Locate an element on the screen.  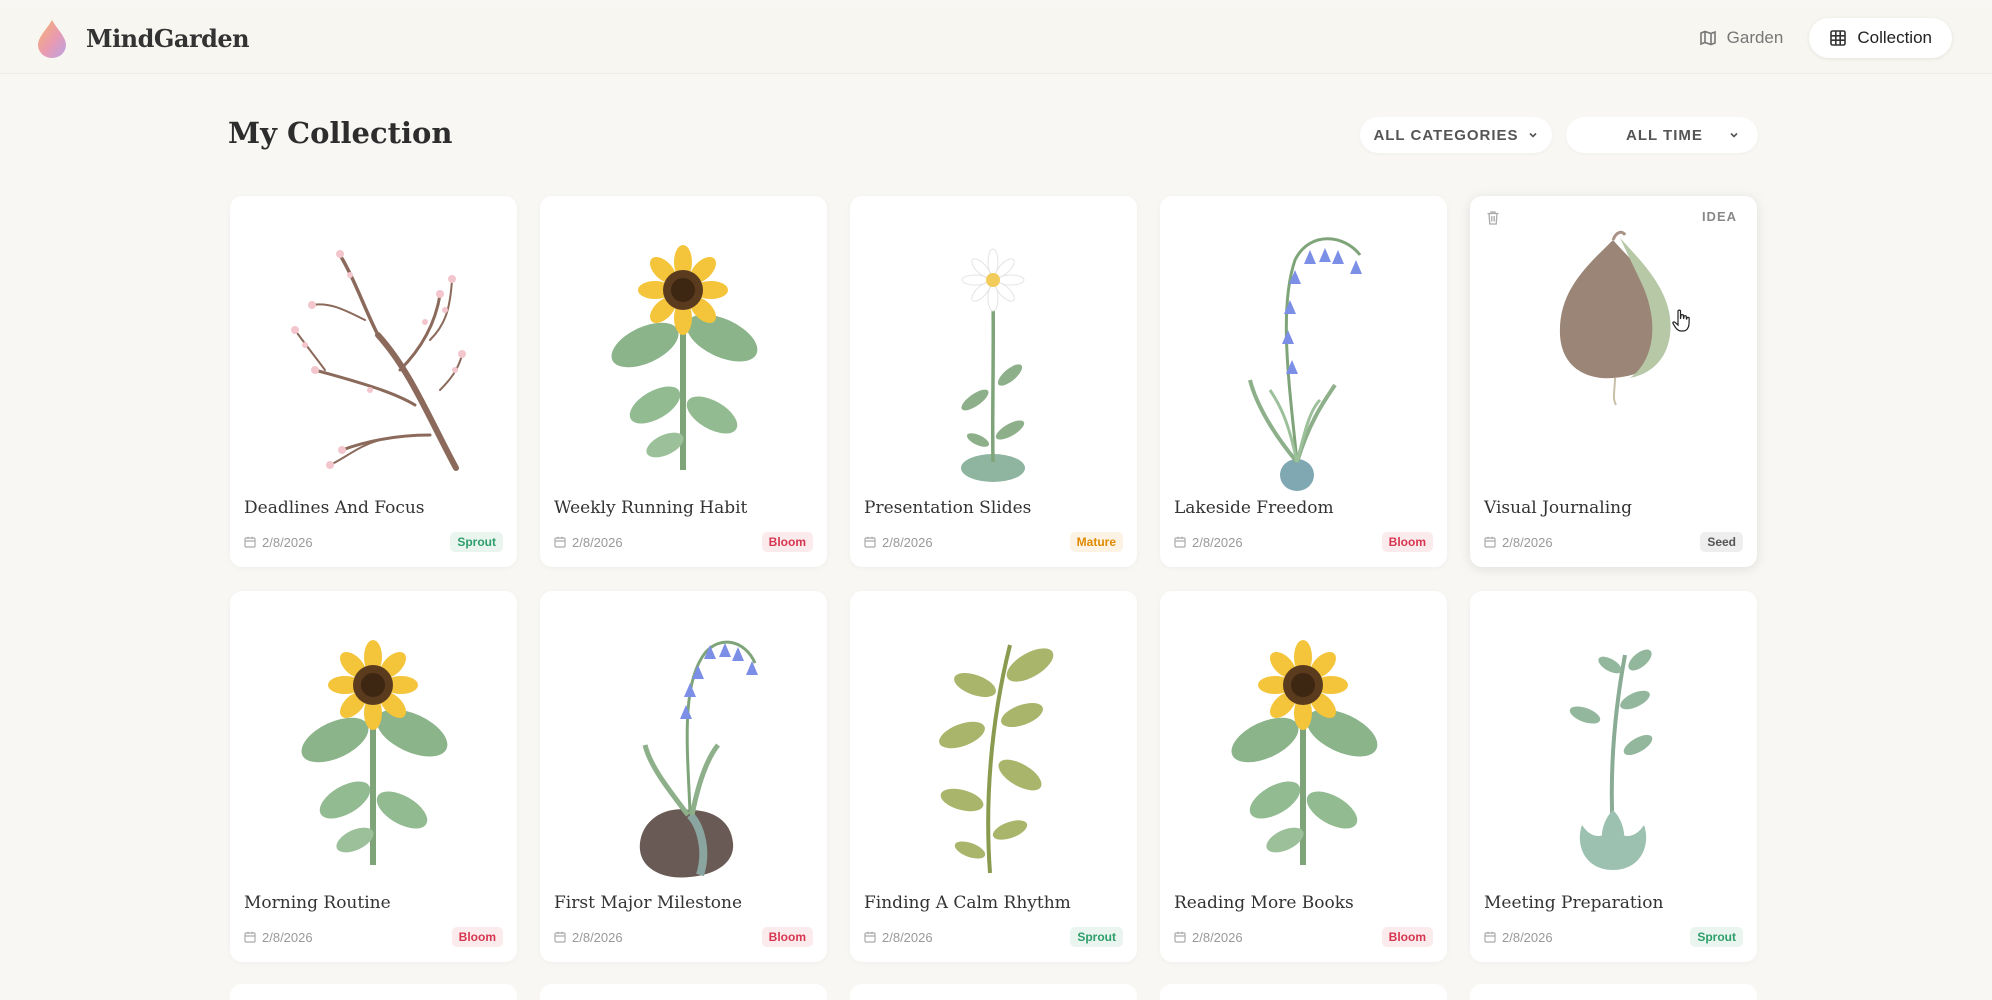
nav-garden-button: Garden is located at coordinates (1741, 38).